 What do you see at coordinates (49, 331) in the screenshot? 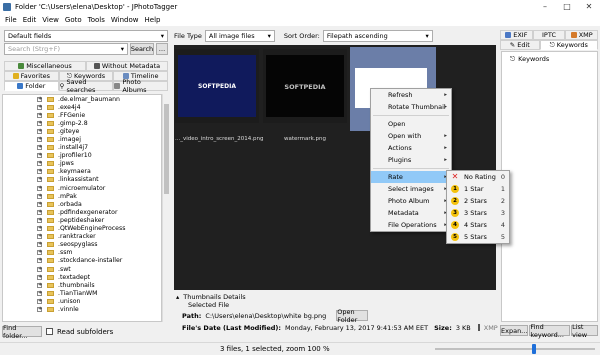
I see `read-subfolders-checkbox` at bounding box center [49, 331].